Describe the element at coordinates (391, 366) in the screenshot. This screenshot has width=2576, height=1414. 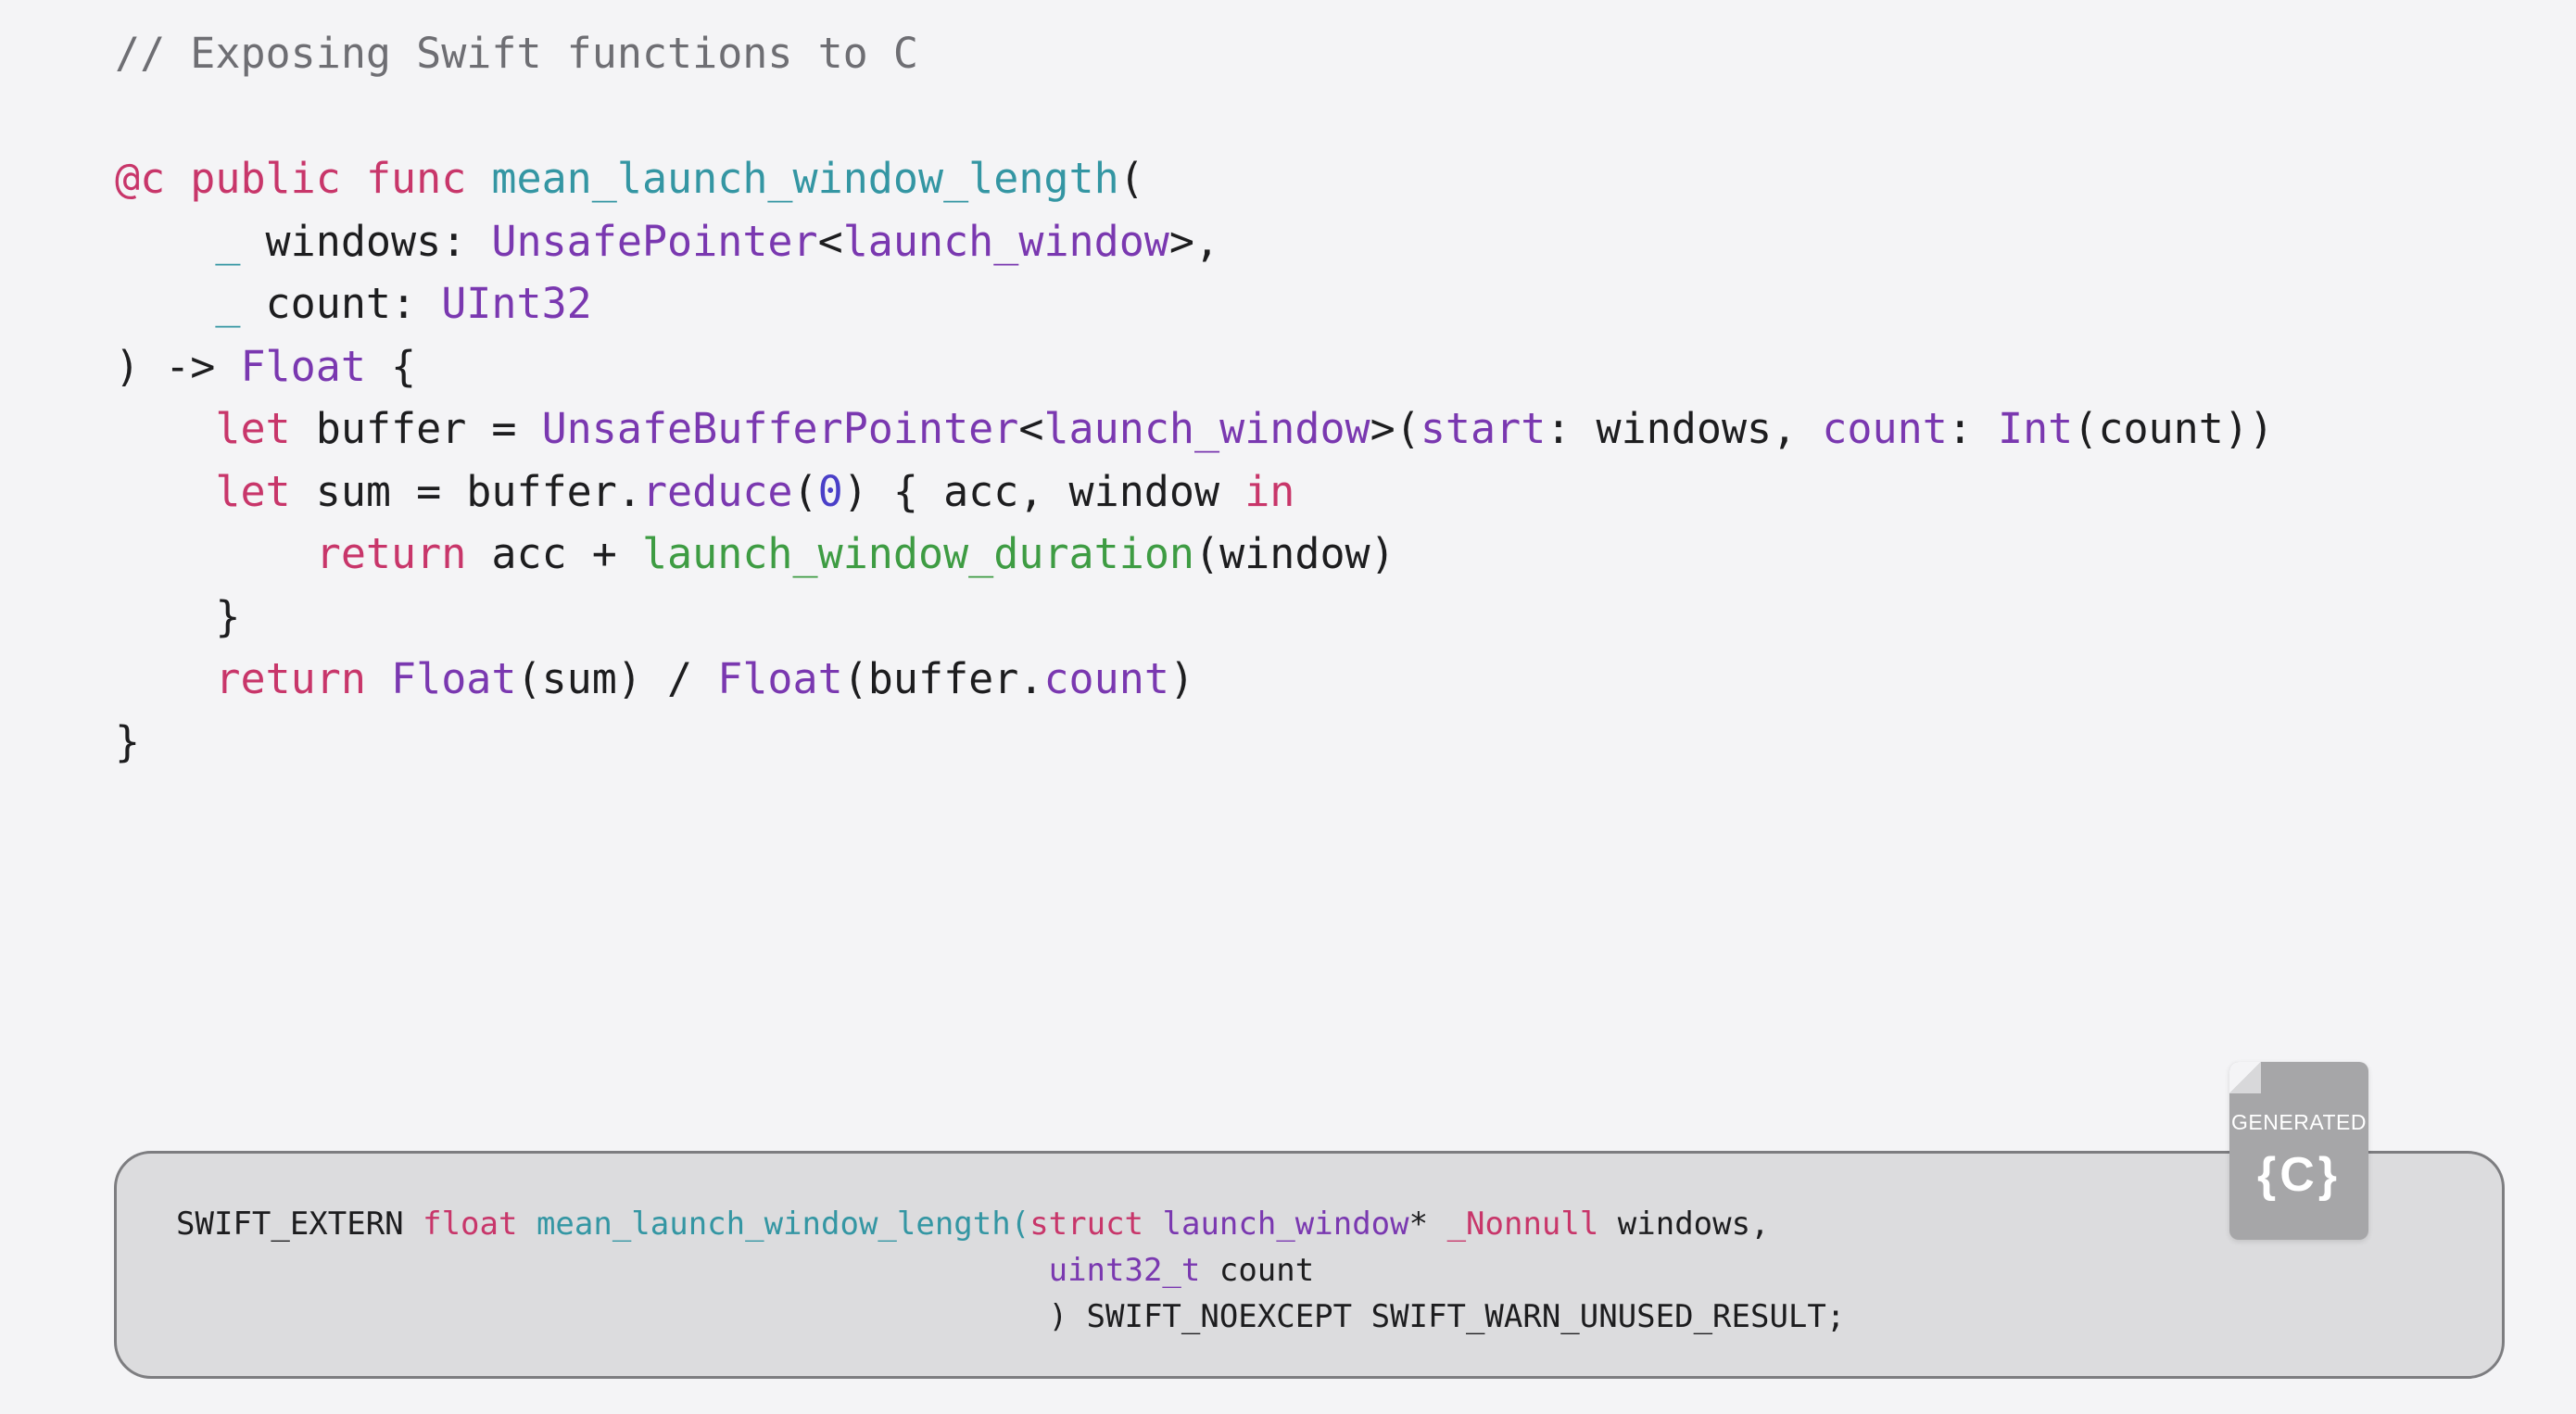
I see `open-brace: {` at that location.